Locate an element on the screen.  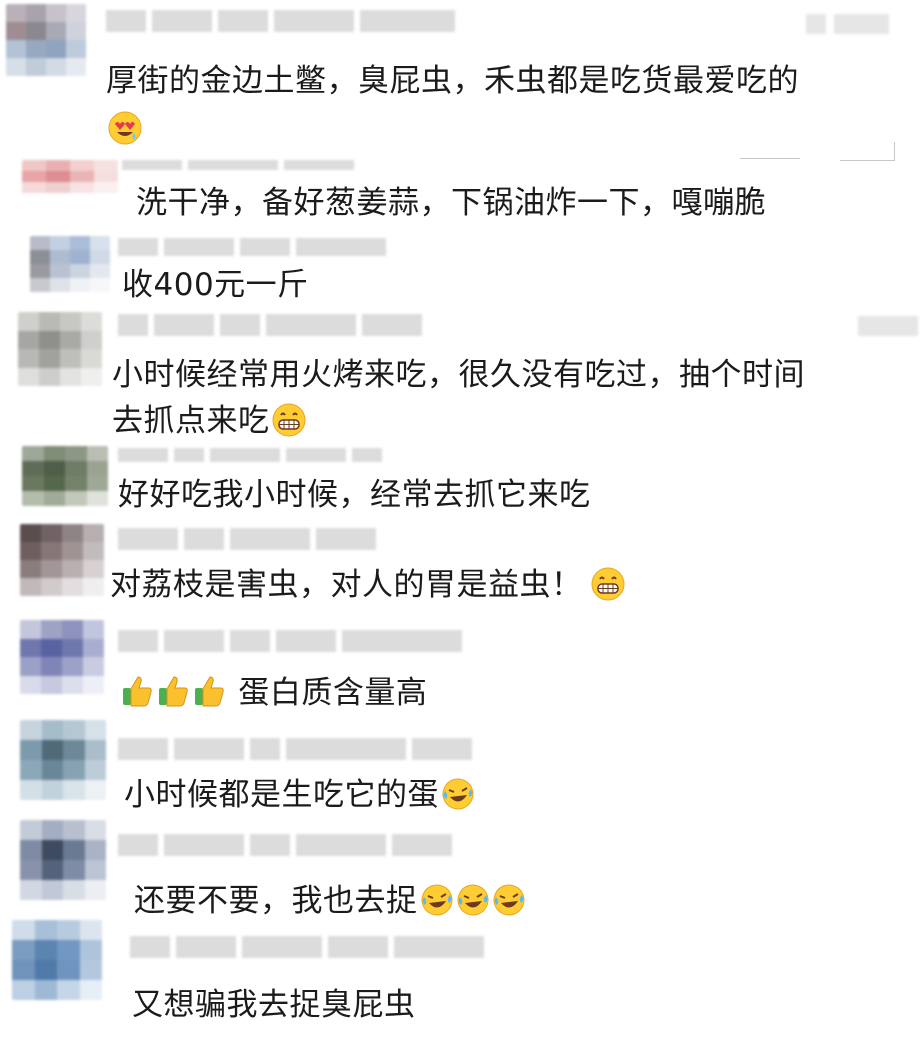
heart-eyes-face-icon is located at coordinates (125, 128).